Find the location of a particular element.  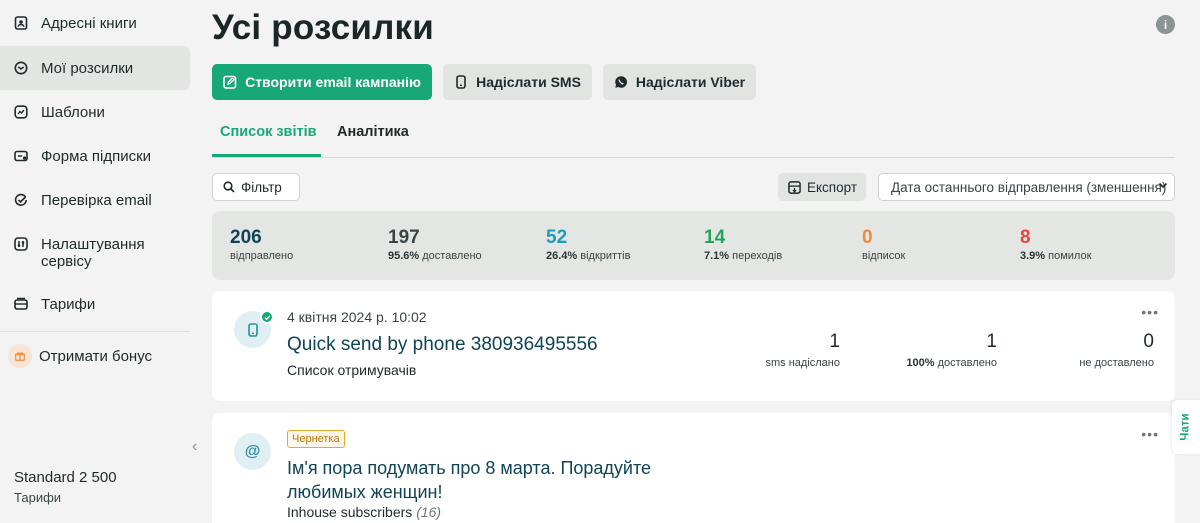

metric-label: sms надіслано is located at coordinates (802, 363).